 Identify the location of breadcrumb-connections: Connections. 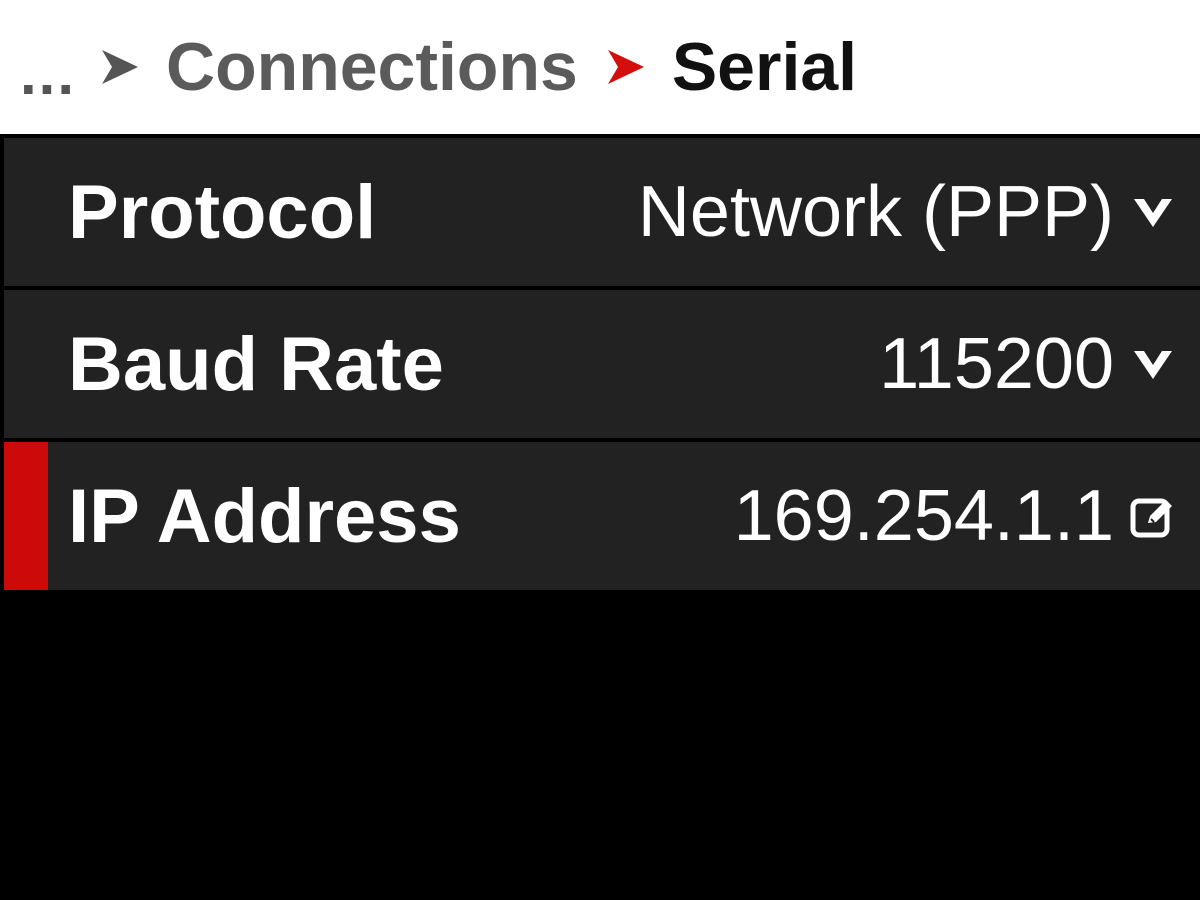
(372, 67).